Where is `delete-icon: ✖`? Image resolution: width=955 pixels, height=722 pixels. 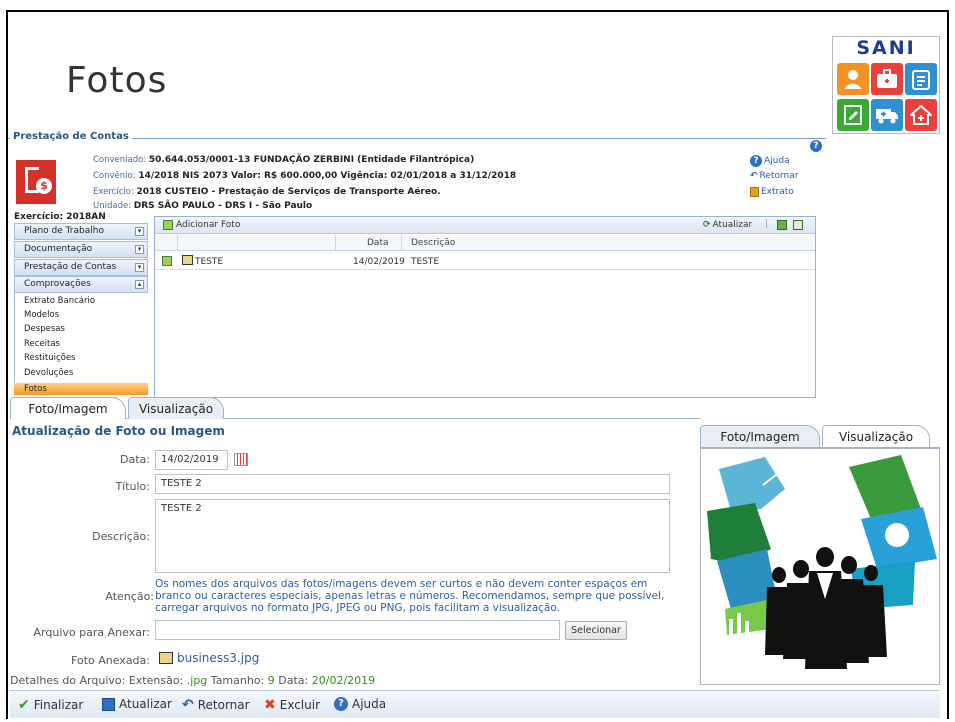 delete-icon: ✖ is located at coordinates (270, 705).